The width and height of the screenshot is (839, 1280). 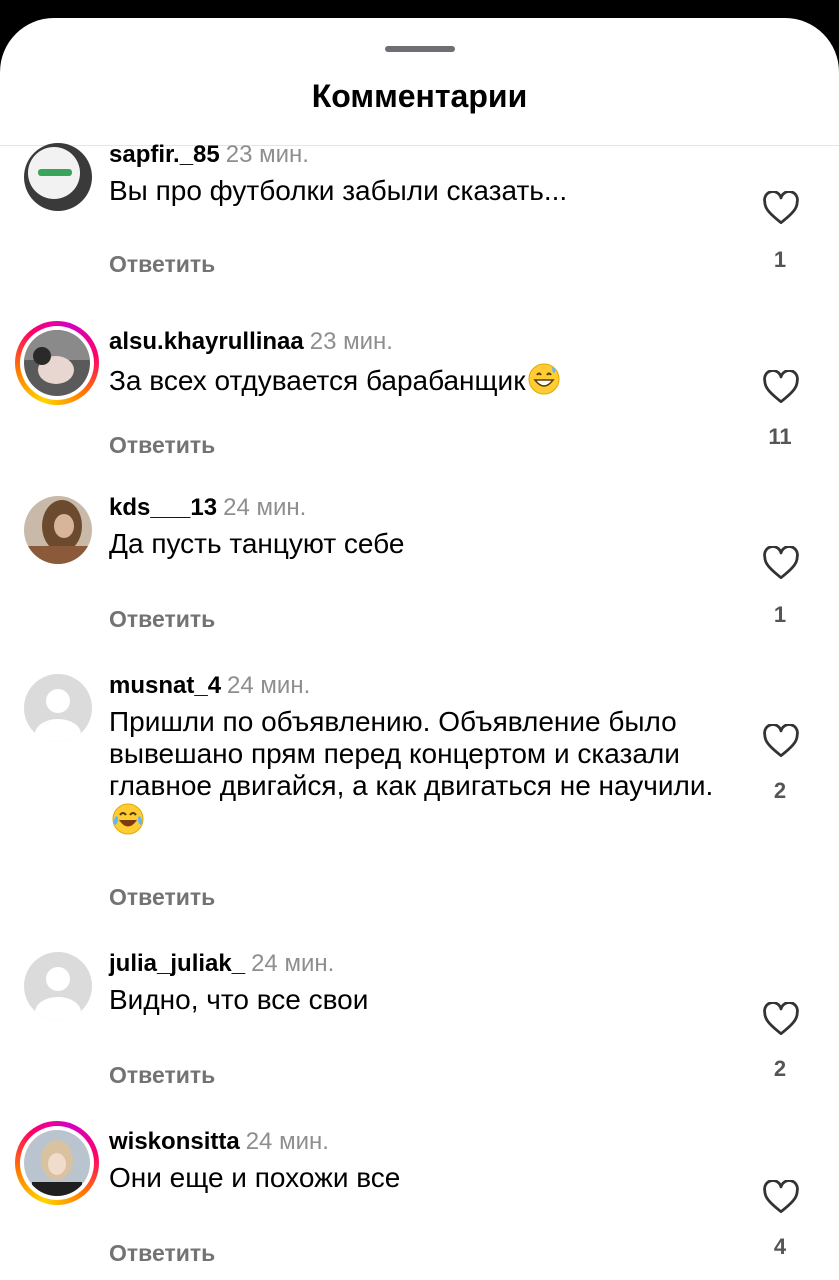 I want to click on username: wiskonsitta, so click(x=174, y=1141).